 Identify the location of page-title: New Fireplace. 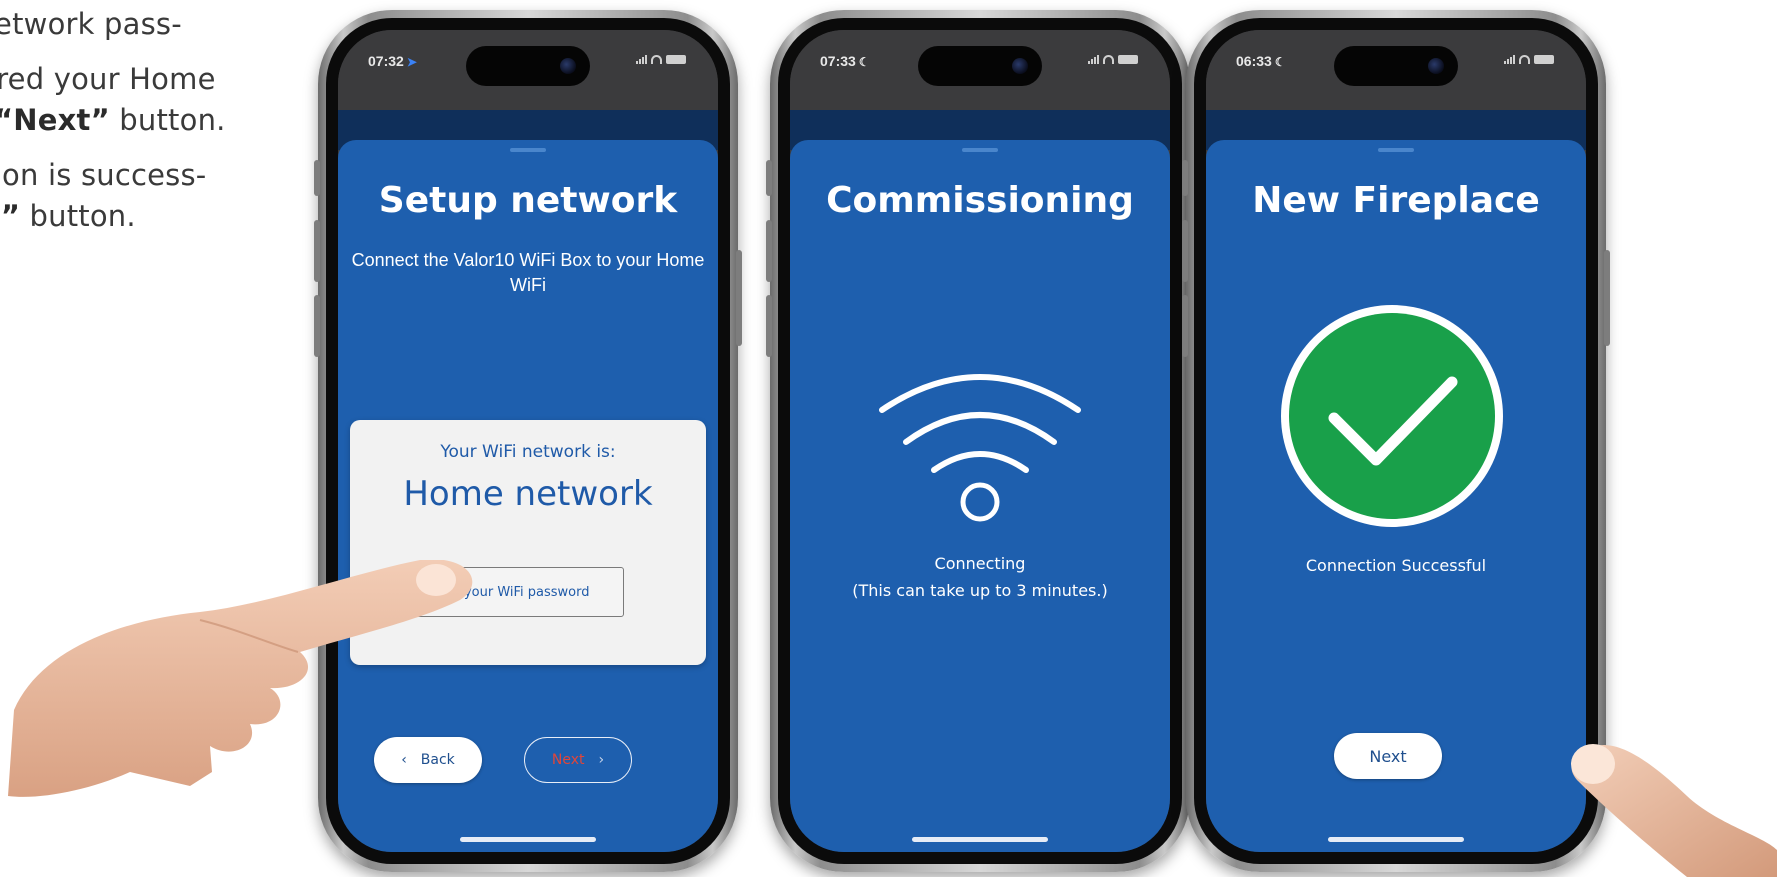
(1396, 200).